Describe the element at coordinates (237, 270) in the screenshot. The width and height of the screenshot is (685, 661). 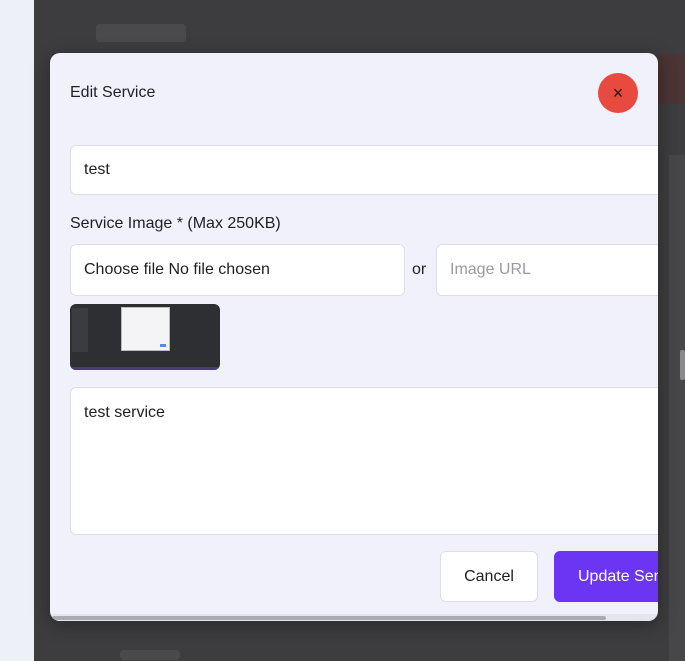
I see `file-chooser-input: Choose file No file chosen` at that location.